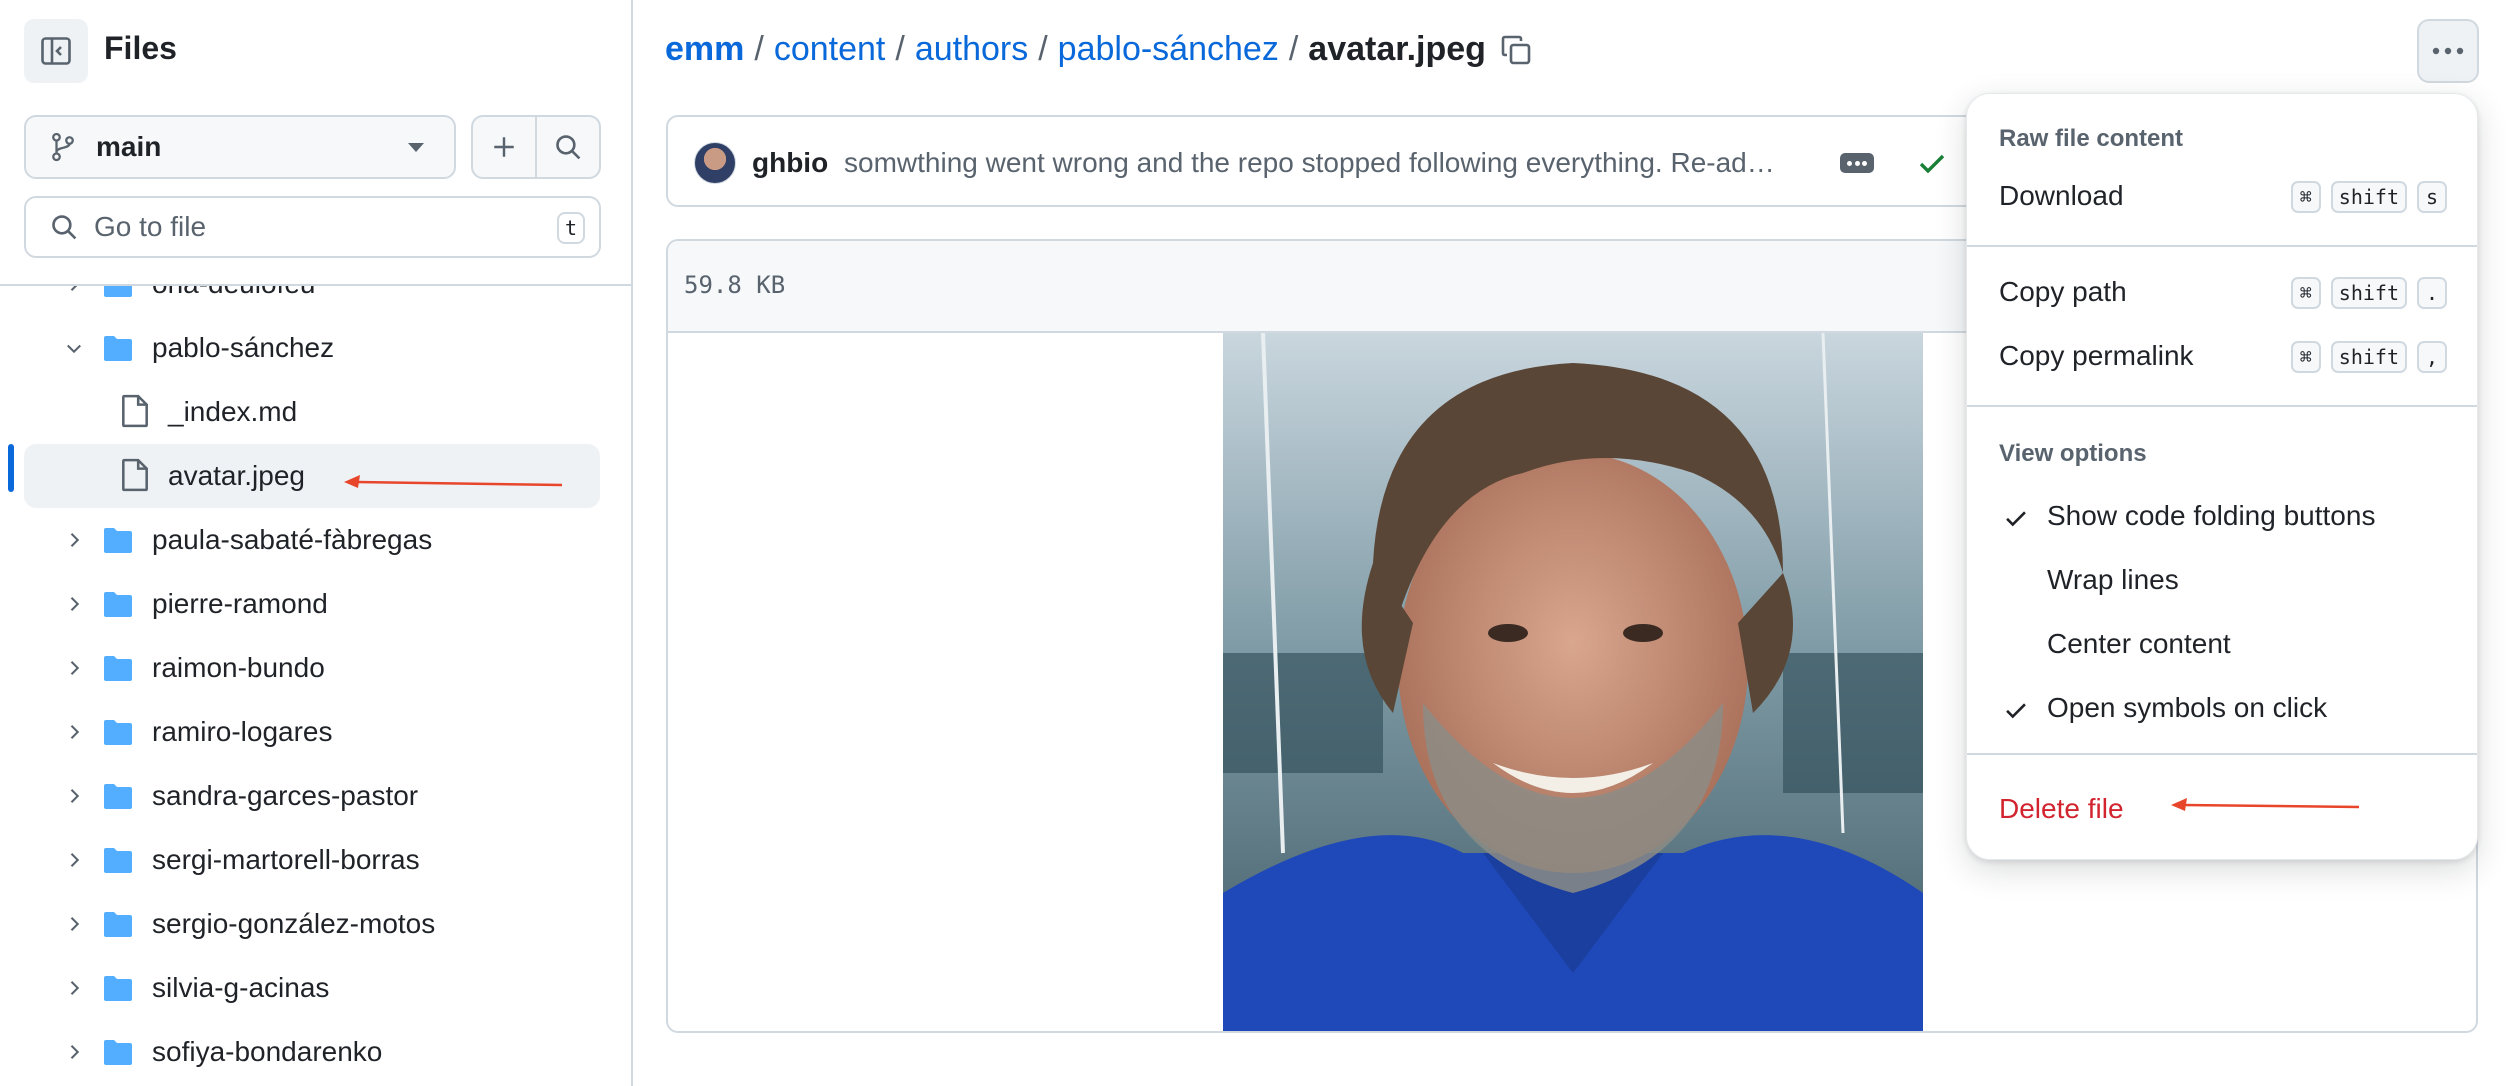 The height and width of the screenshot is (1086, 2506). I want to click on collapse-sidebar-button, so click(56, 51).